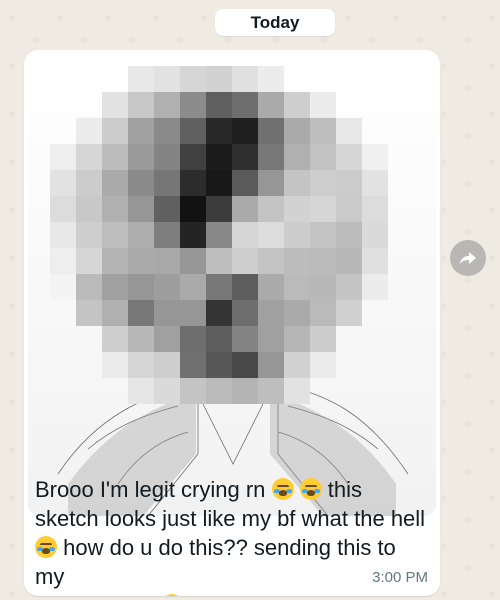 Image resolution: width=500 pixels, height=600 pixels. What do you see at coordinates (171, 595) in the screenshot?
I see `laughing-emoji-icon` at bounding box center [171, 595].